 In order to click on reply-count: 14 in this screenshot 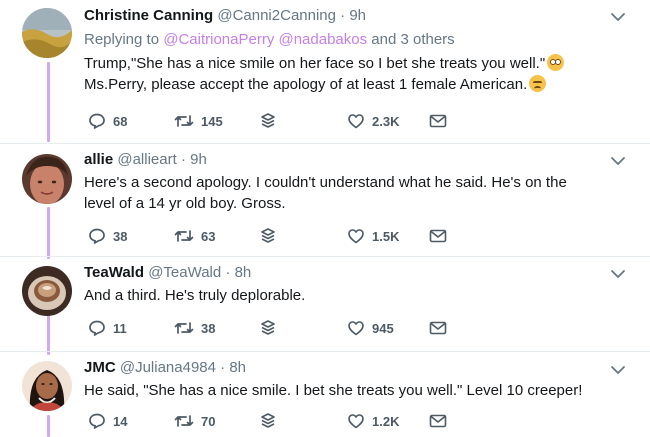, I will do `click(120, 421)`.